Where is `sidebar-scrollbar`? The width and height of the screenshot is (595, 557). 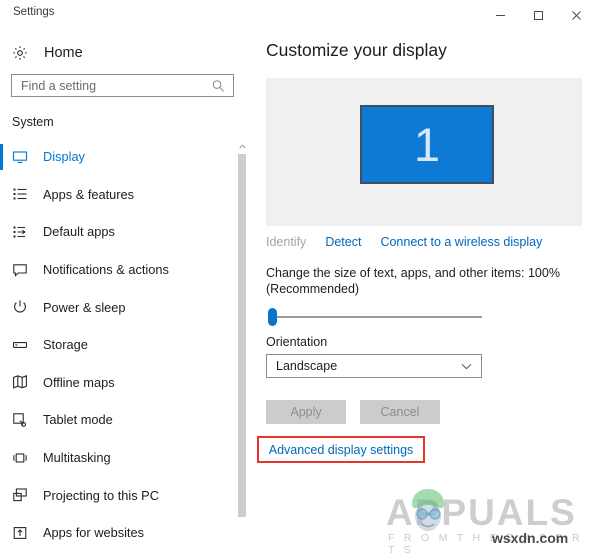
sidebar-scrollbar is located at coordinates (242, 348).